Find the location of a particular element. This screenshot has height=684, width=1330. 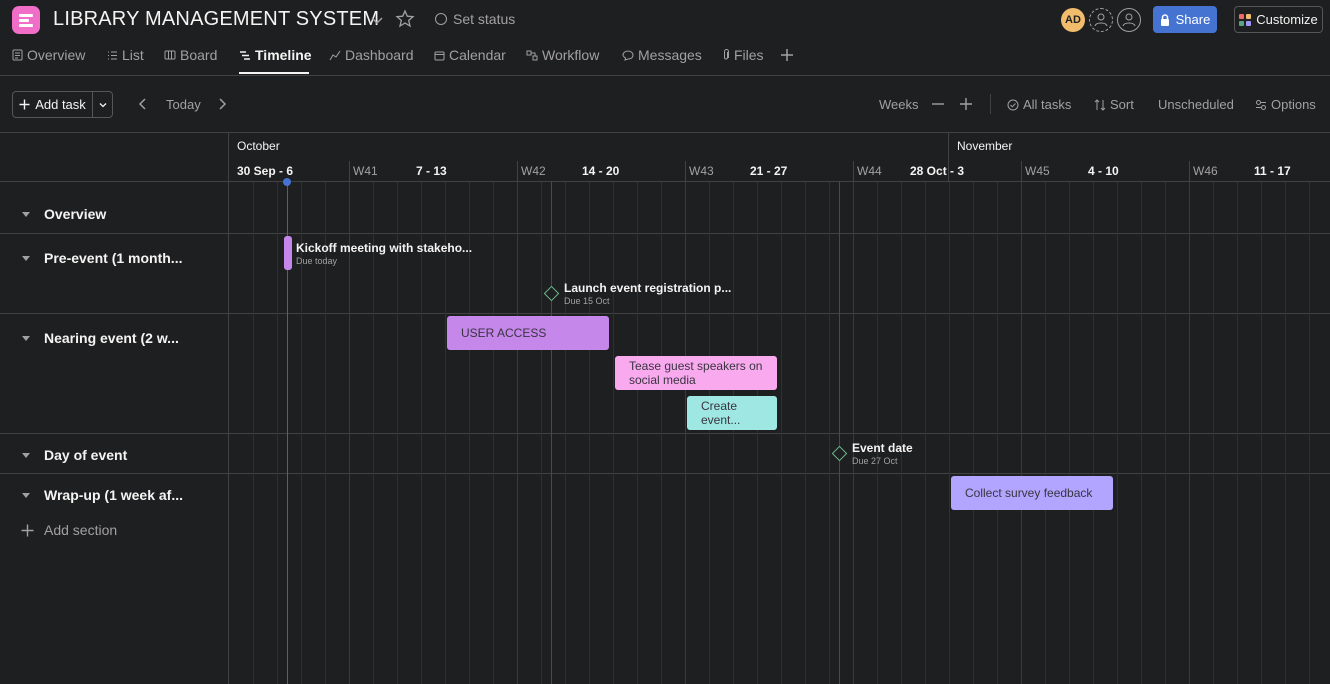

share-button: Share is located at coordinates (1185, 19).